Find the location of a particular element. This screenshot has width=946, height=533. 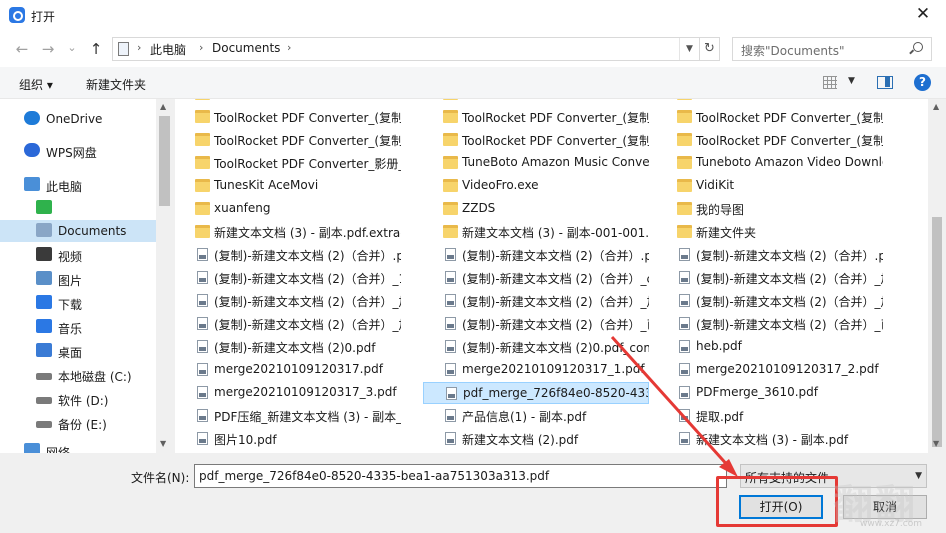

folder-item: xuanfeng is located at coordinates (288, 209).